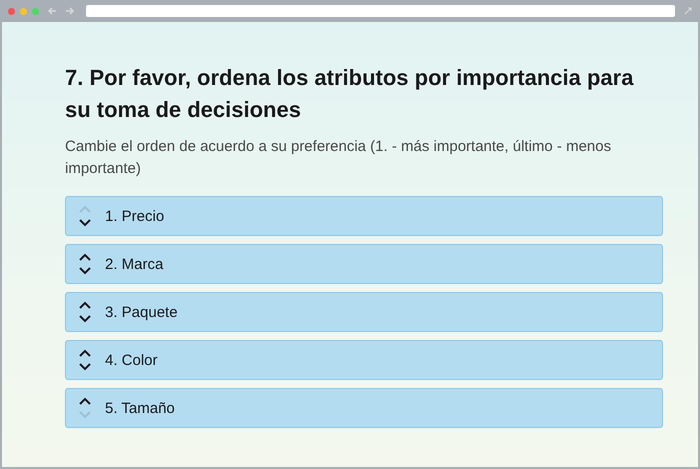  I want to click on forward-icon, so click(70, 11).